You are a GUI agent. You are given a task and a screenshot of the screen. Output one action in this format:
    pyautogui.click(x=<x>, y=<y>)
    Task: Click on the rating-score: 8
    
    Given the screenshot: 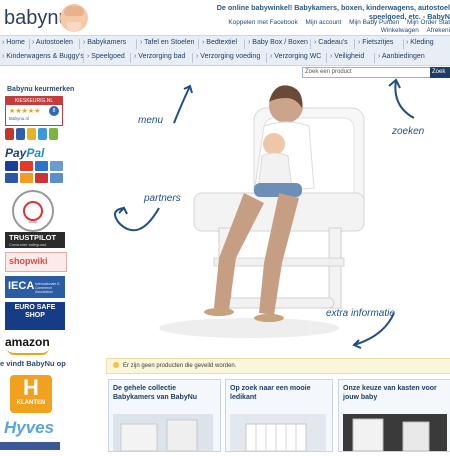 What is the action you would take?
    pyautogui.click(x=54, y=111)
    